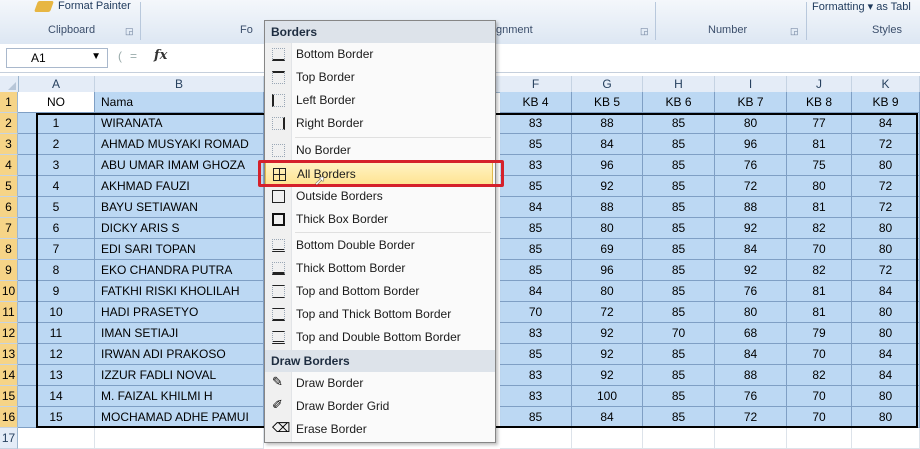 This screenshot has width=920, height=449. I want to click on cell-nama: IZZUR FADLI NOVAL, so click(179, 375).